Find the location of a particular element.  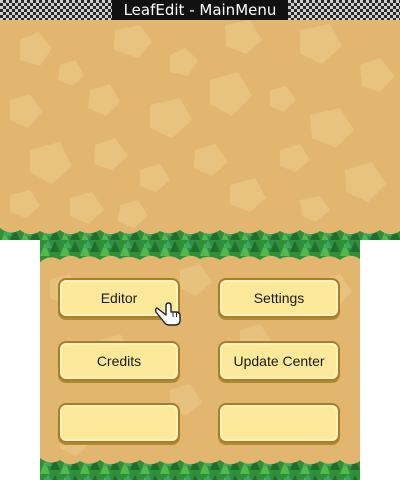

pointer-hand-icon is located at coordinates (168, 314).